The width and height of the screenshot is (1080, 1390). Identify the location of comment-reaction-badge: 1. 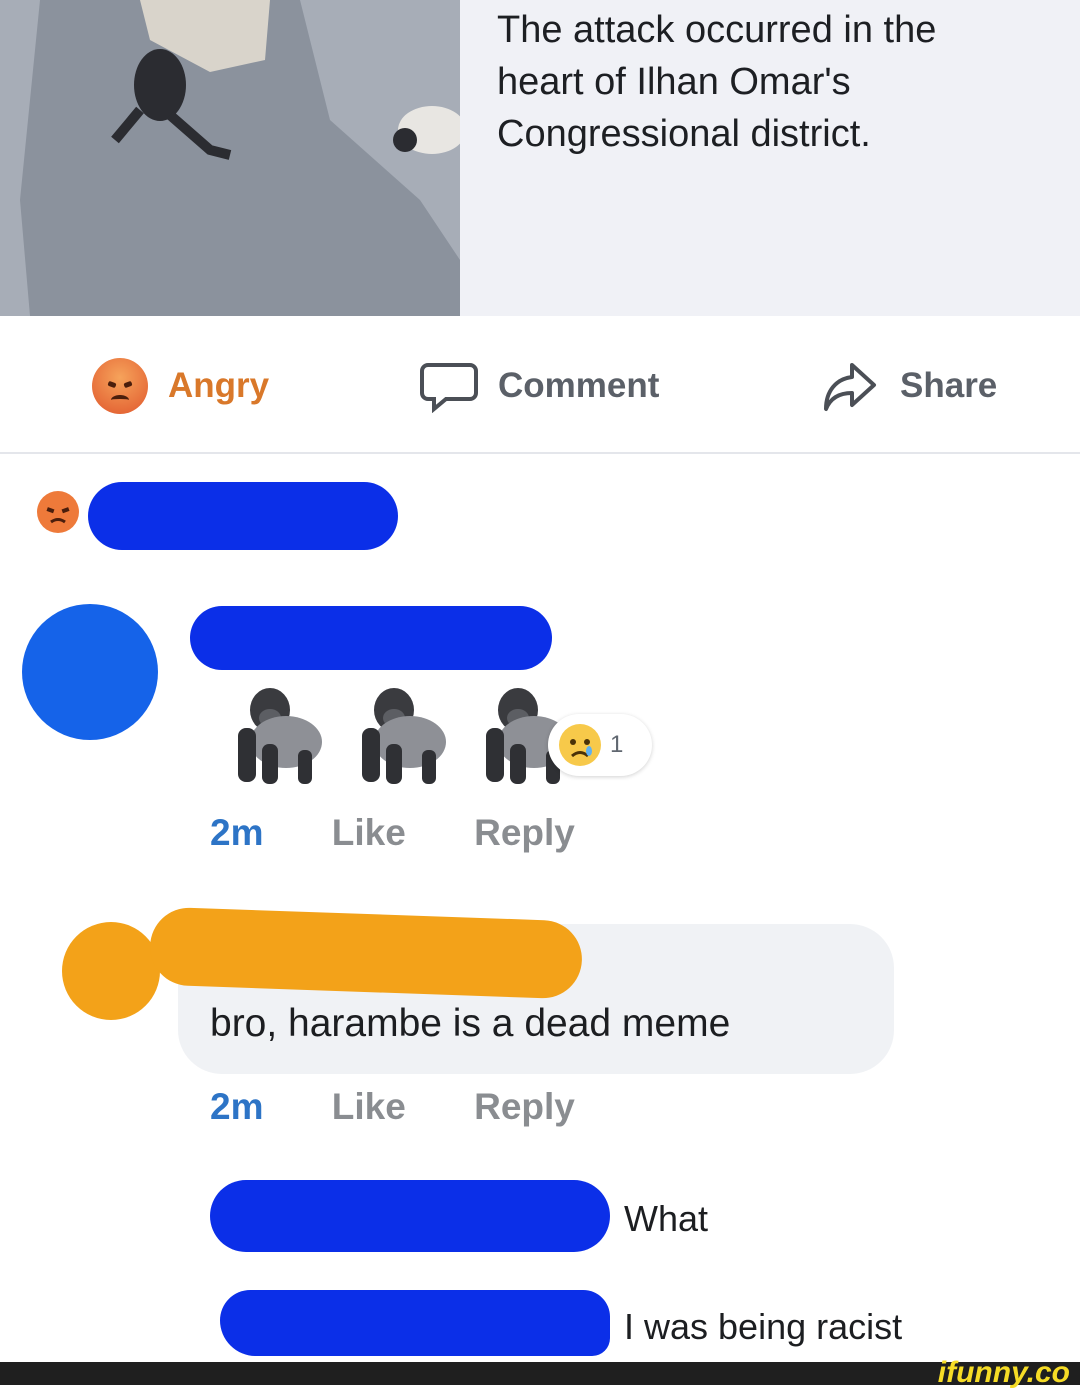
(600, 745).